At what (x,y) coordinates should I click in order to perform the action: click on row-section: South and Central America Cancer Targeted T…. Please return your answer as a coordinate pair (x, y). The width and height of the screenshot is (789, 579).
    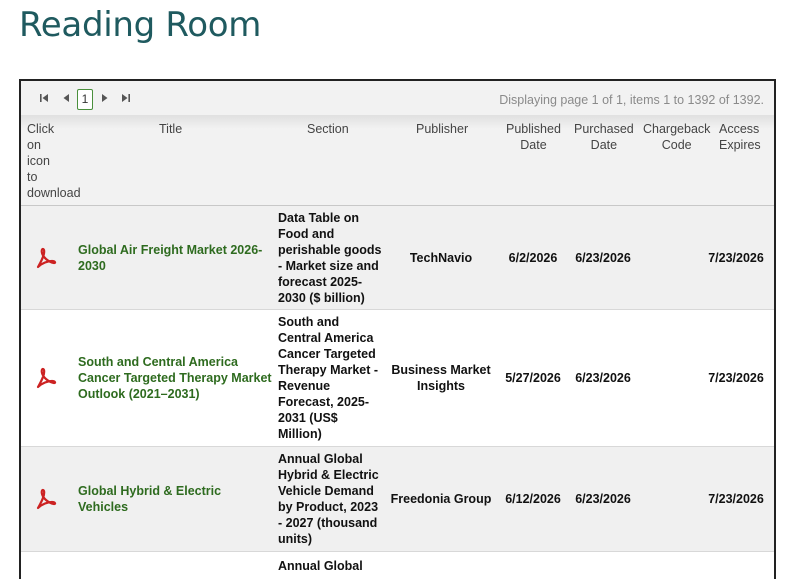
    Looking at the image, I should click on (328, 378).